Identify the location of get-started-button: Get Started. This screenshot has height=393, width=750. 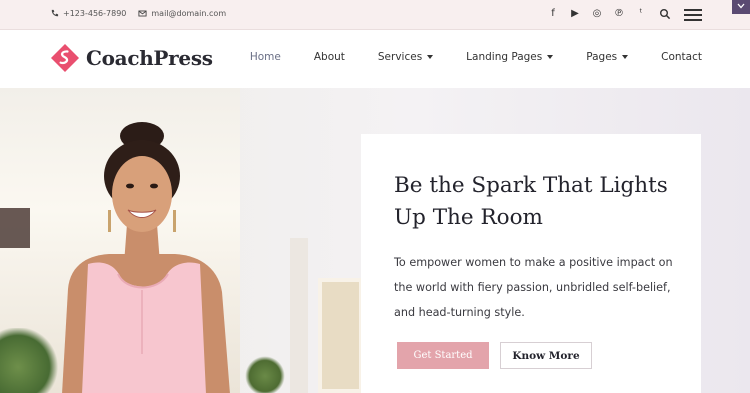
(443, 355).